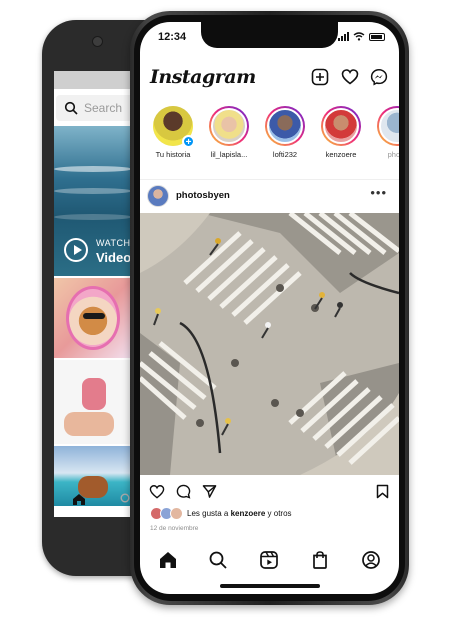 The image size is (454, 618). Describe the element at coordinates (279, 513) in the screenshot. I see `likes-suffix: y otros` at that location.